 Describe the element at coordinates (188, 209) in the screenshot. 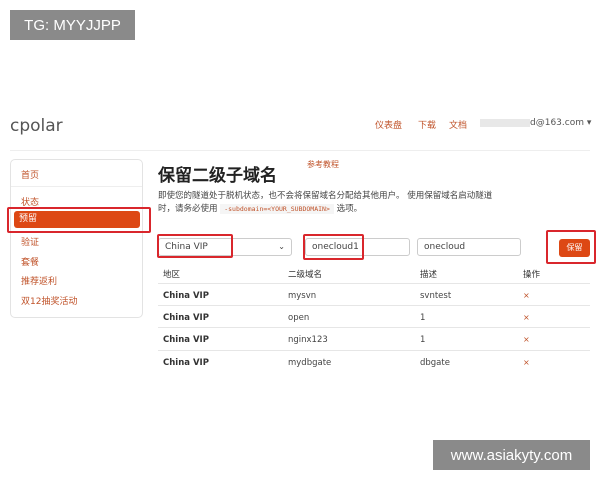

I see `desc-text: 时，请务必使用` at that location.